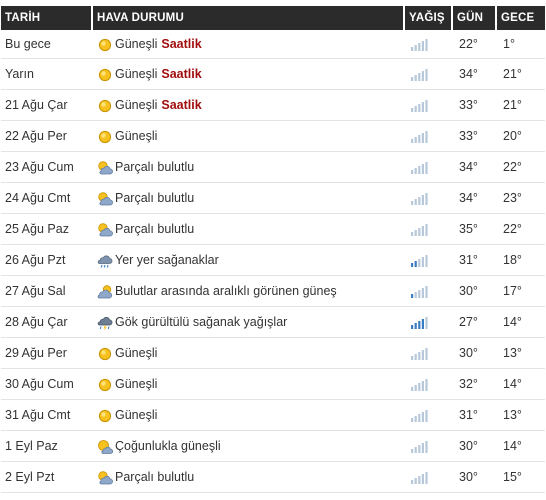  Describe the element at coordinates (475, 229) in the screenshot. I see `forecast-day-temp: 35°` at that location.